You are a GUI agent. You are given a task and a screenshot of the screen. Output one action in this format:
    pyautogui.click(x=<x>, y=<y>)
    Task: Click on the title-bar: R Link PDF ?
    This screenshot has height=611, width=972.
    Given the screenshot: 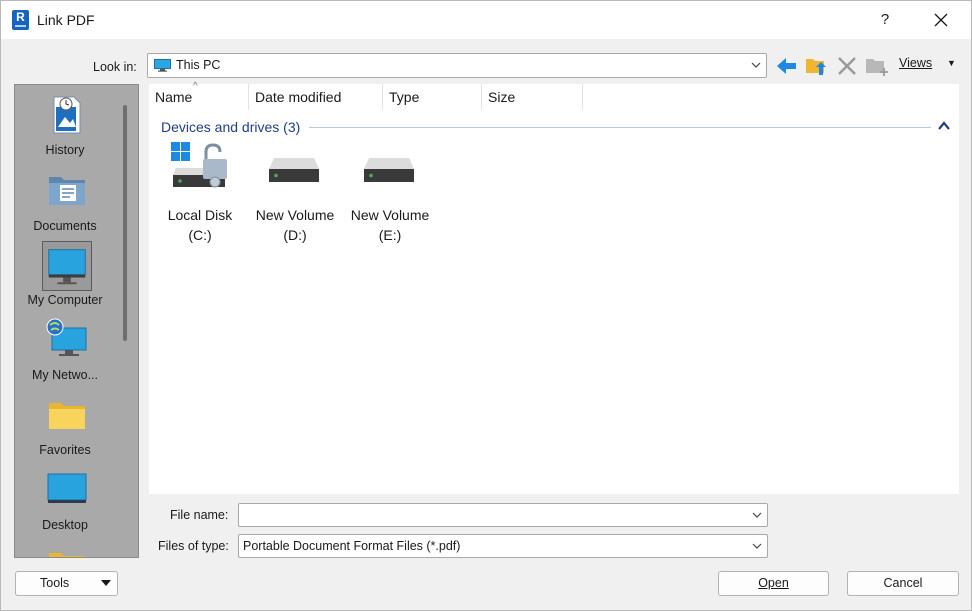 What is the action you would take?
    pyautogui.click(x=486, y=20)
    